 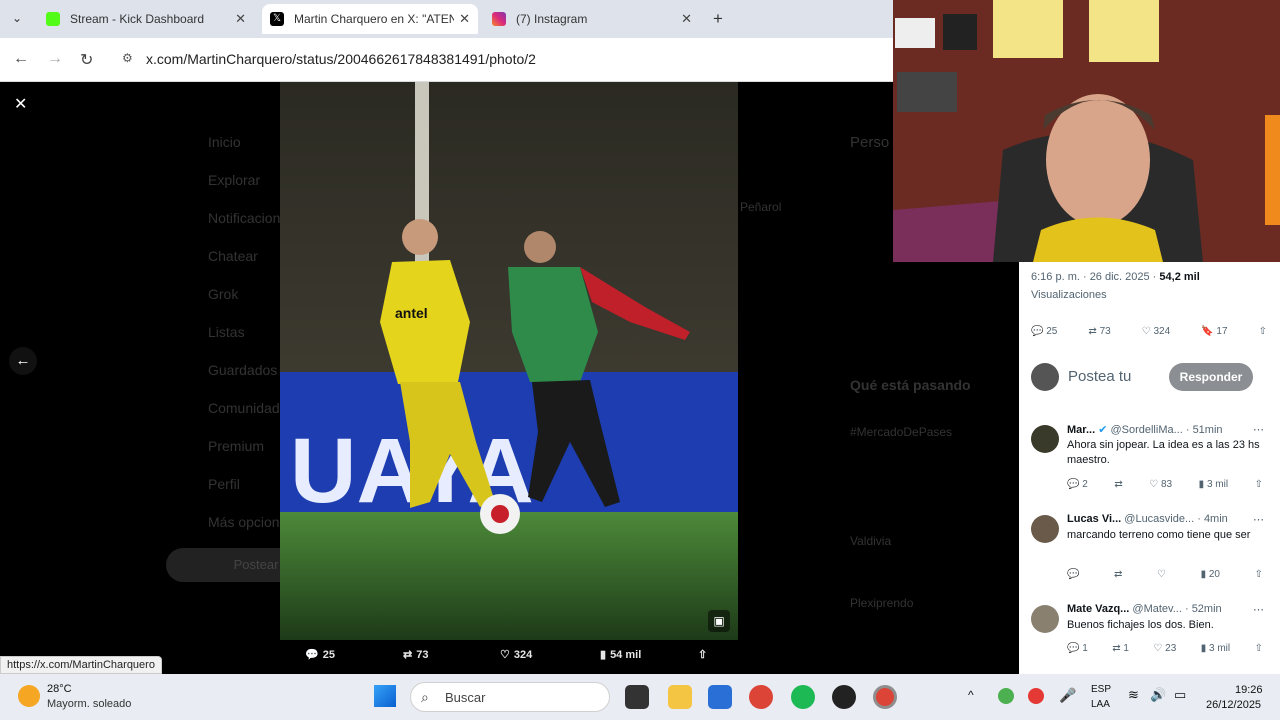 I want to click on like-action: ♡ 83, so click(x=1160, y=484).